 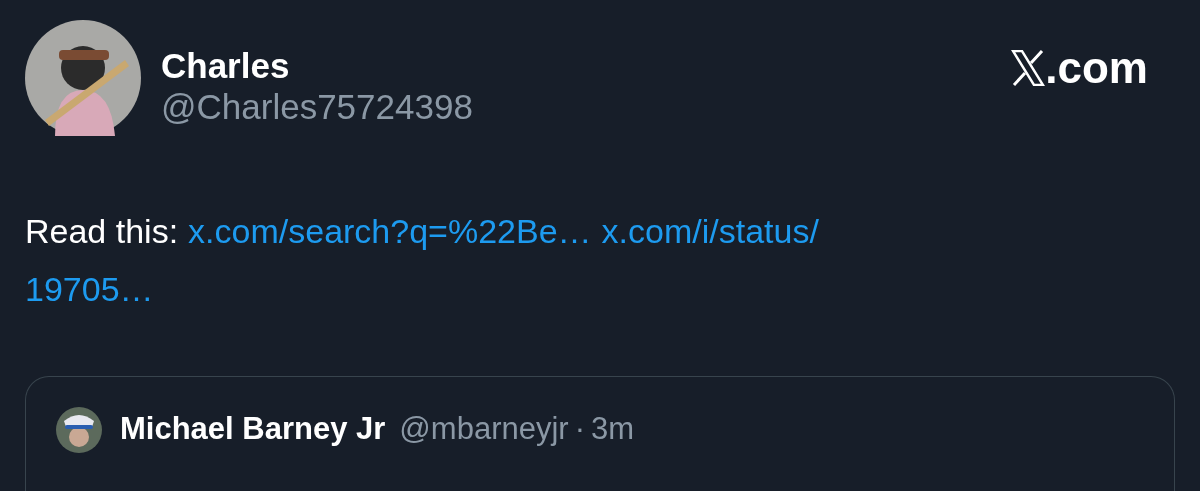 What do you see at coordinates (102, 231) in the screenshot?
I see `post-text: Read this:` at bounding box center [102, 231].